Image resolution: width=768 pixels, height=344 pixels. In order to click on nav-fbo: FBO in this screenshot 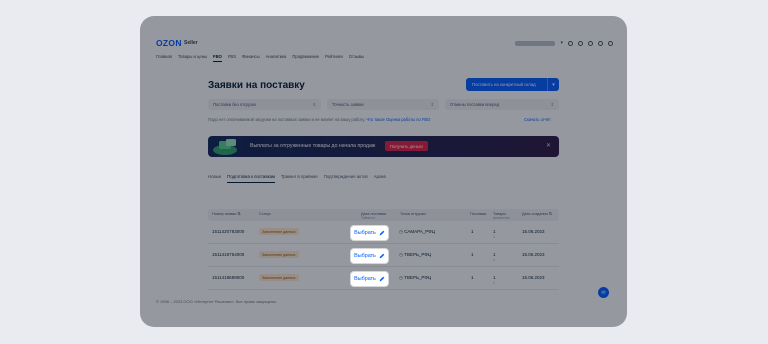, I will do `click(217, 58)`.